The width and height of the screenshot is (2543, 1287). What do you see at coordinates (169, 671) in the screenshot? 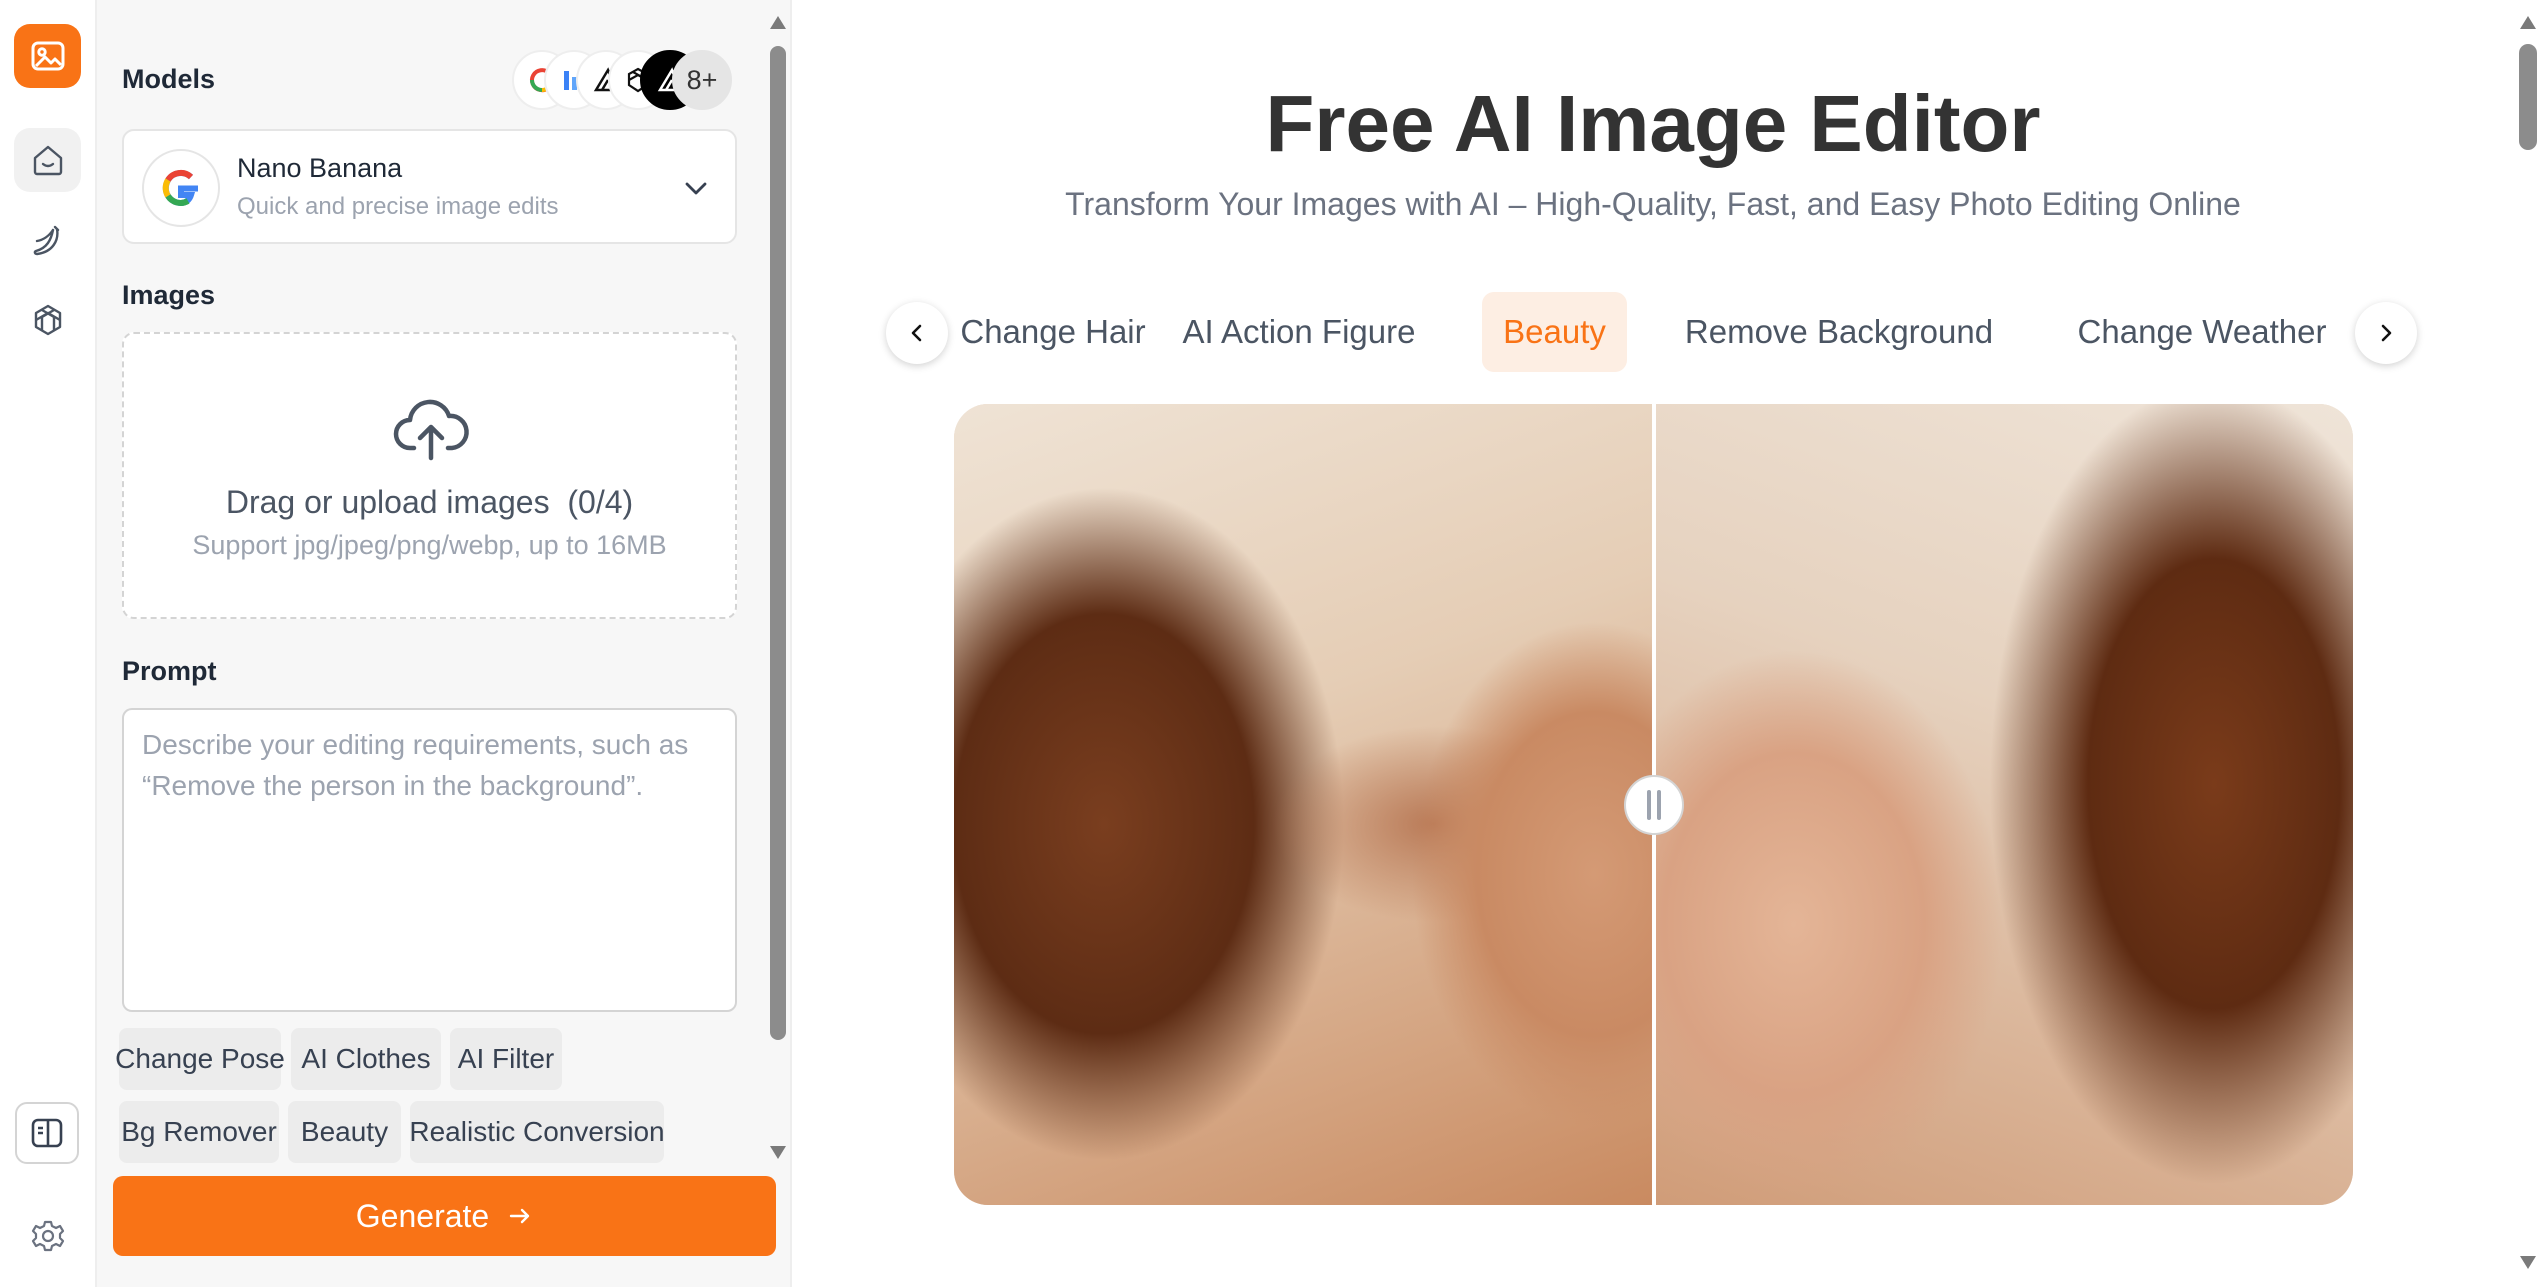
I see `prompt-label: Prompt` at bounding box center [169, 671].